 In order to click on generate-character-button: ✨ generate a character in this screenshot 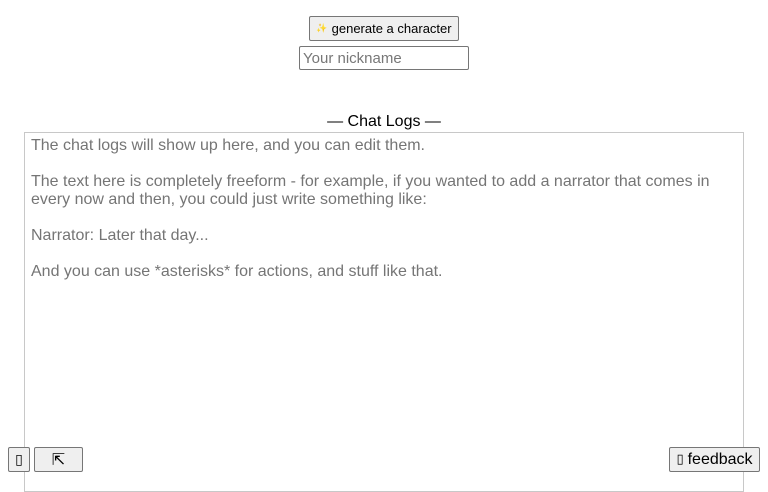, I will do `click(384, 28)`.